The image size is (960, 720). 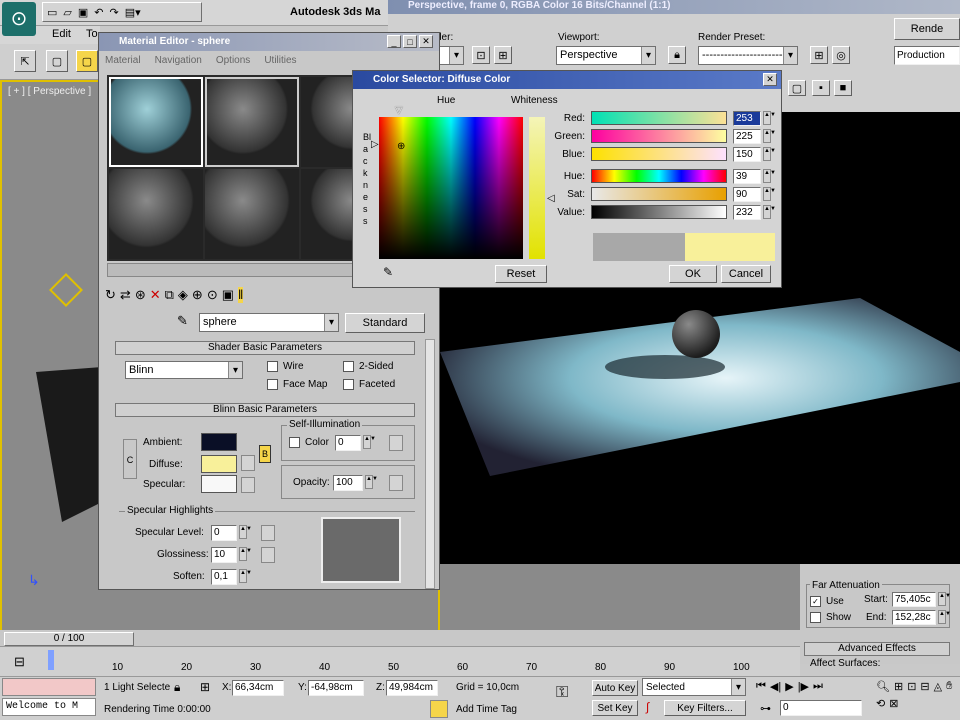 What do you see at coordinates (67, 12) in the screenshot?
I see `open-file-icon: ▱` at bounding box center [67, 12].